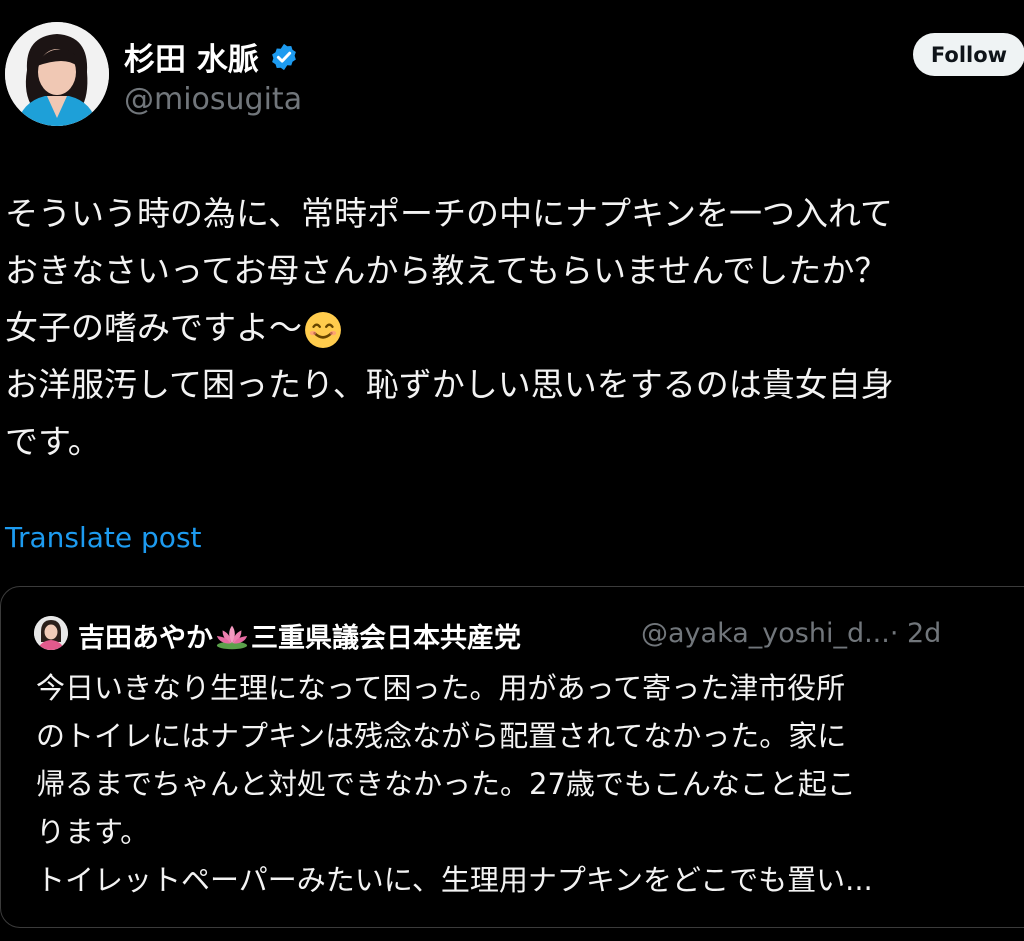 This screenshot has width=1024, height=941. What do you see at coordinates (103, 537) in the screenshot?
I see `translate-post-link: Translate post` at bounding box center [103, 537].